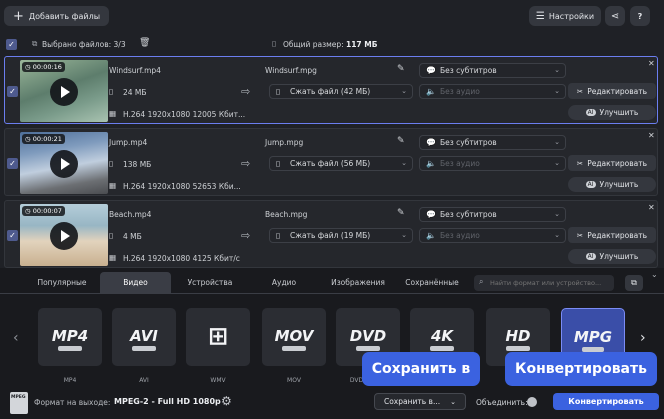  I want to click on codec-info: H.264 1920x1080 4125 Кбит/с, so click(181, 258).